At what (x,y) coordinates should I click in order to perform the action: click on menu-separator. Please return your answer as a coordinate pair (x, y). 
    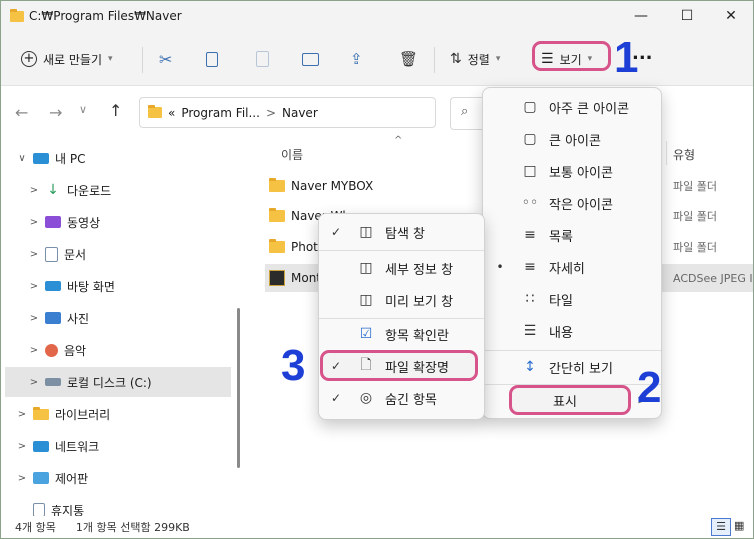
    Looking at the image, I should click on (401, 250).